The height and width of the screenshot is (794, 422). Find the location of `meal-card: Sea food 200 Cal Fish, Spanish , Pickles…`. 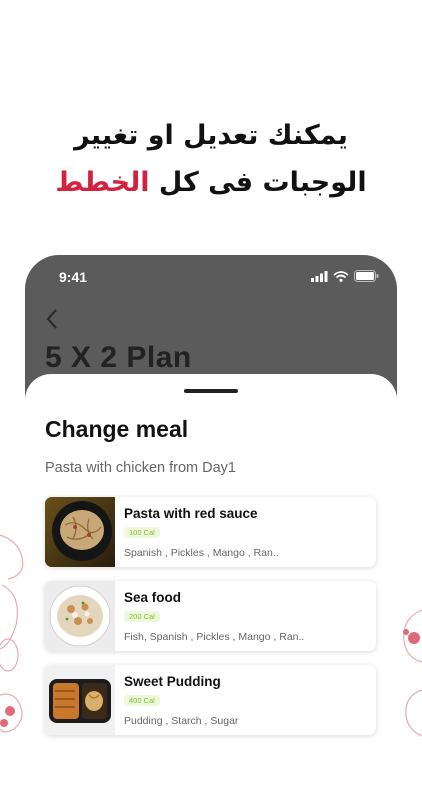

meal-card: Sea food 200 Cal Fish, Spanish , Pickles… is located at coordinates (210, 616).